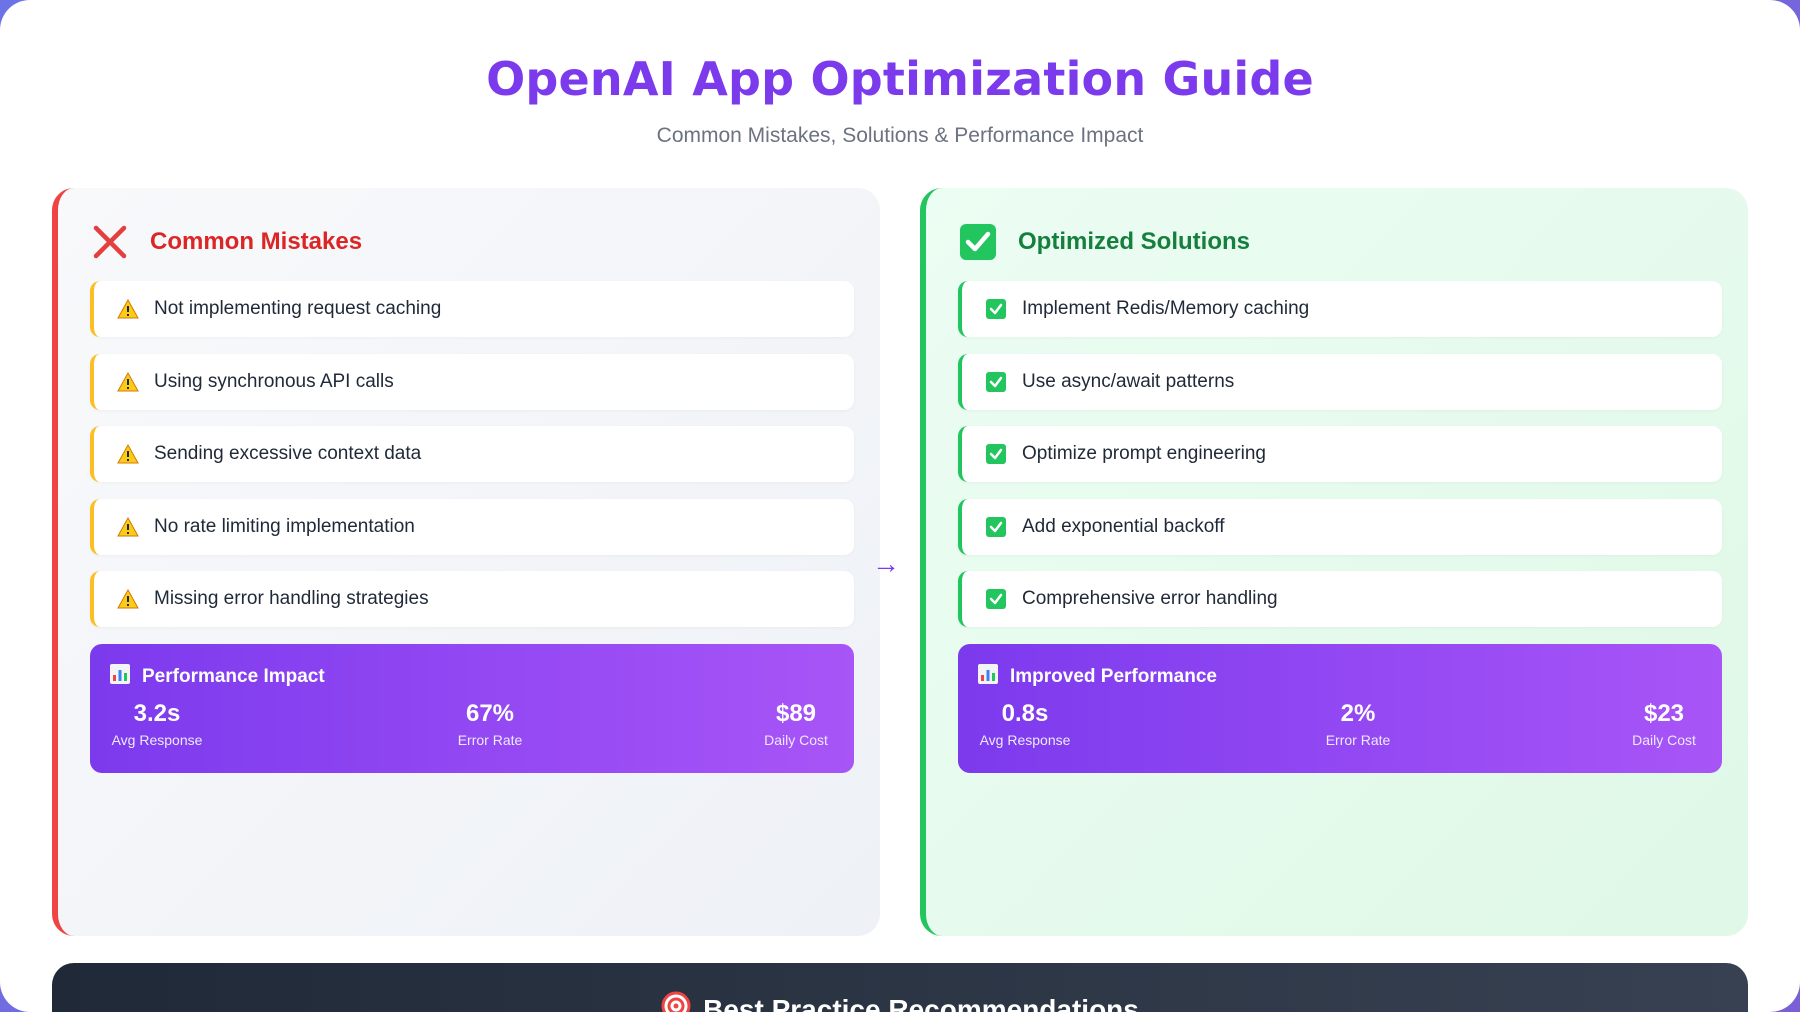 Image resolution: width=1800 pixels, height=1012 pixels. What do you see at coordinates (256, 241) in the screenshot?
I see `mistakes-heading: Common Mistakes` at bounding box center [256, 241].